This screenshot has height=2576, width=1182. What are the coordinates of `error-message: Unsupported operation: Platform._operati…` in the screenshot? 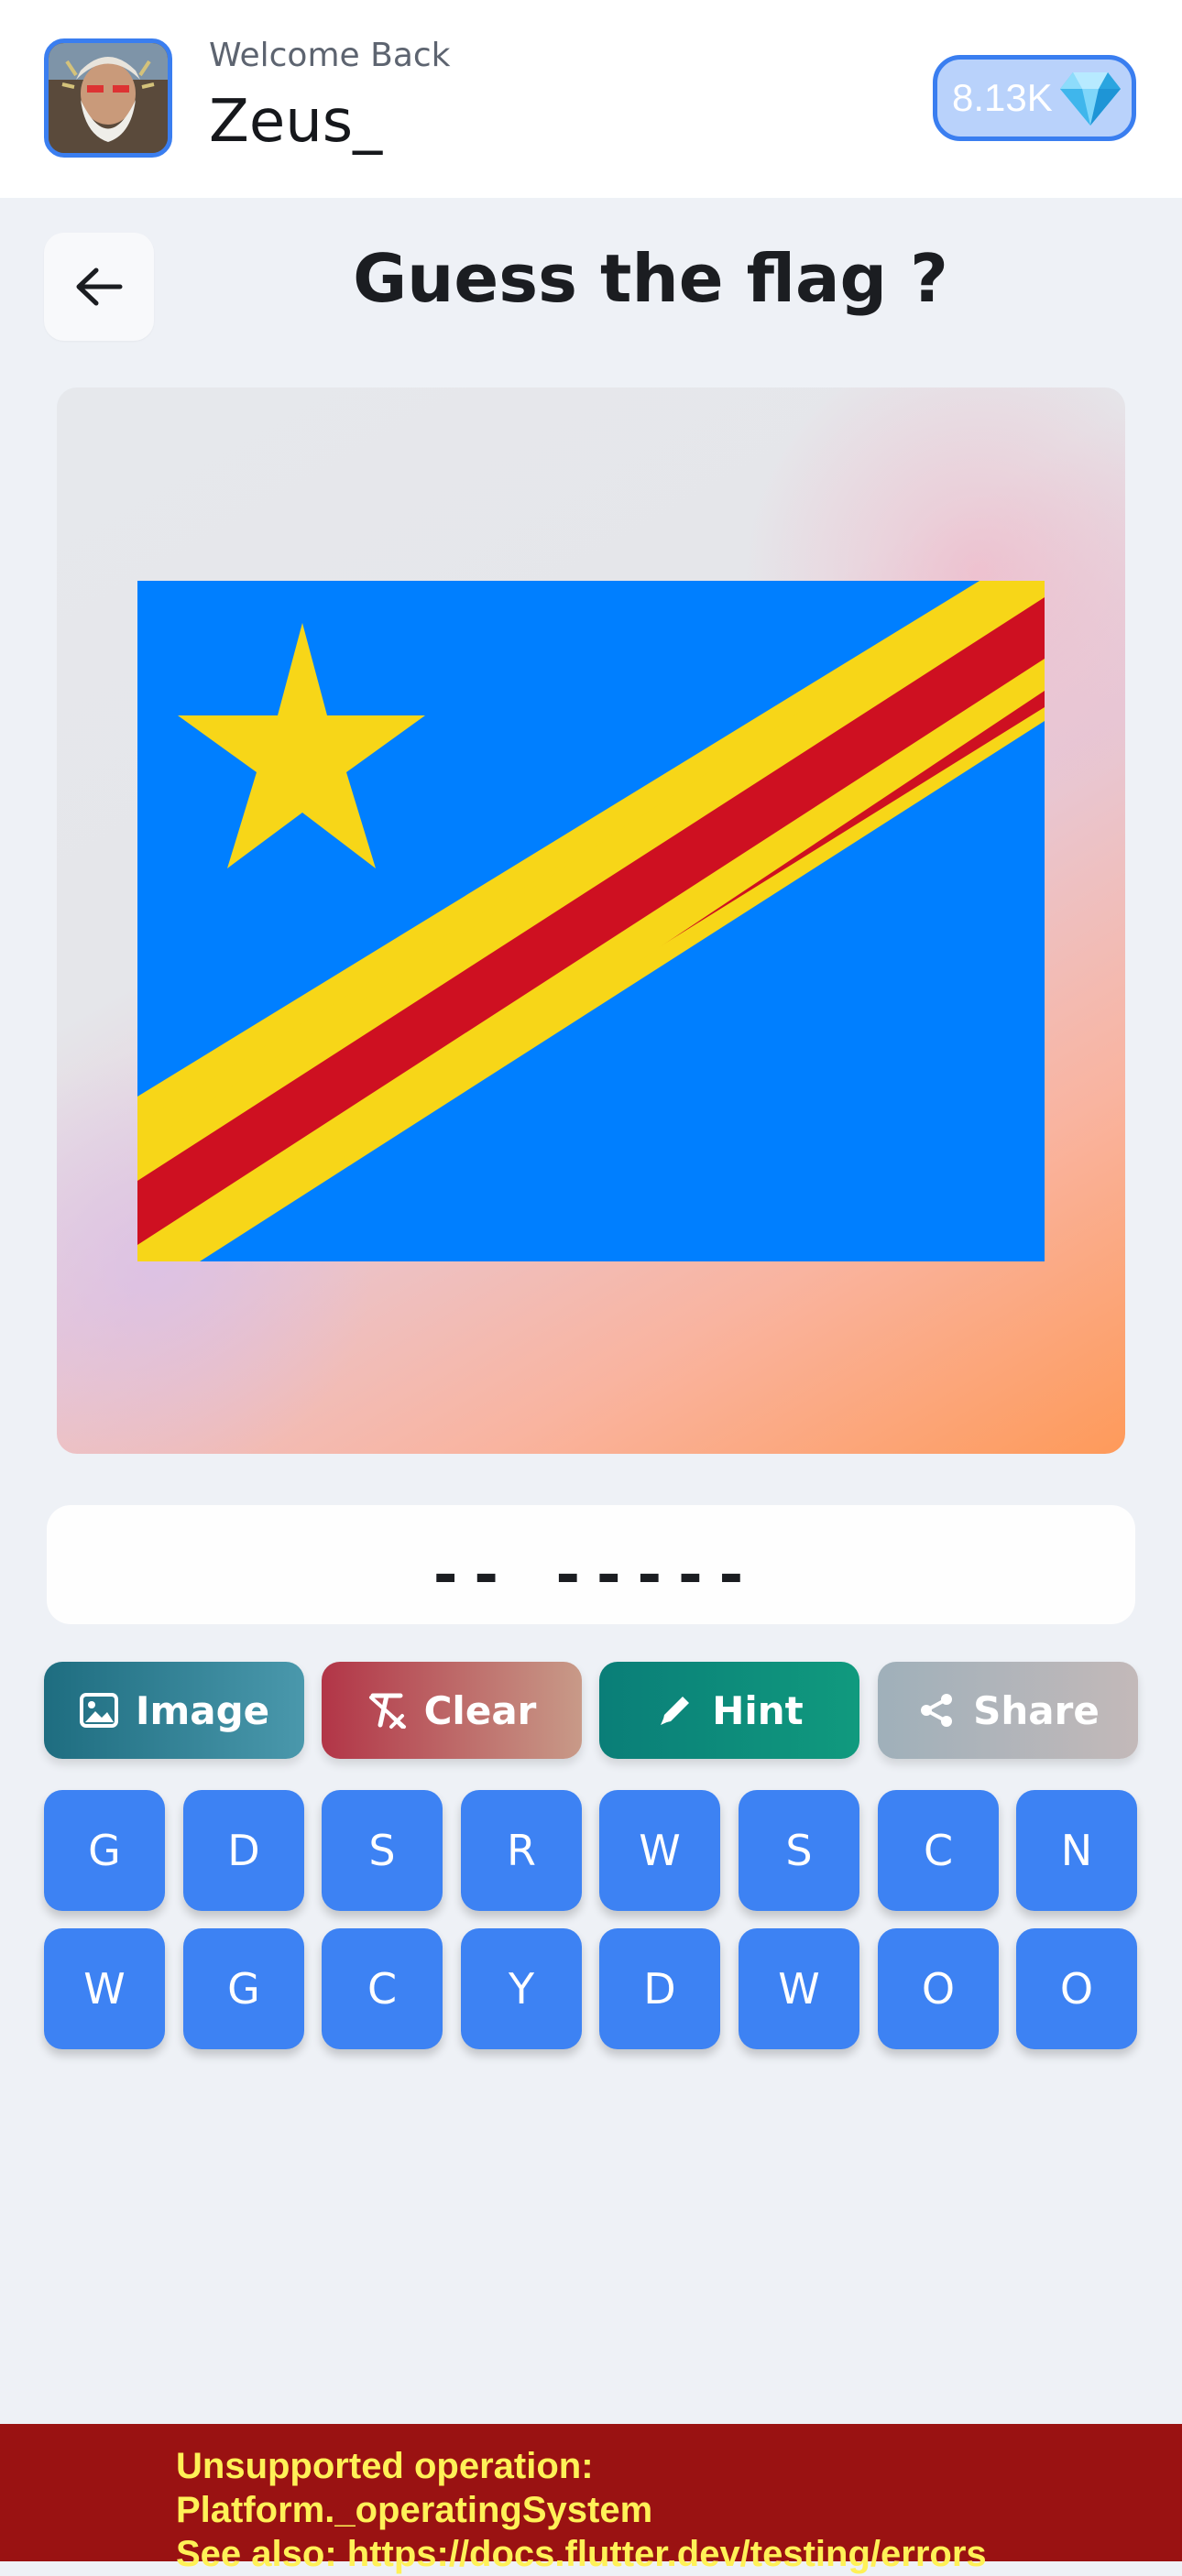 It's located at (671, 2510).